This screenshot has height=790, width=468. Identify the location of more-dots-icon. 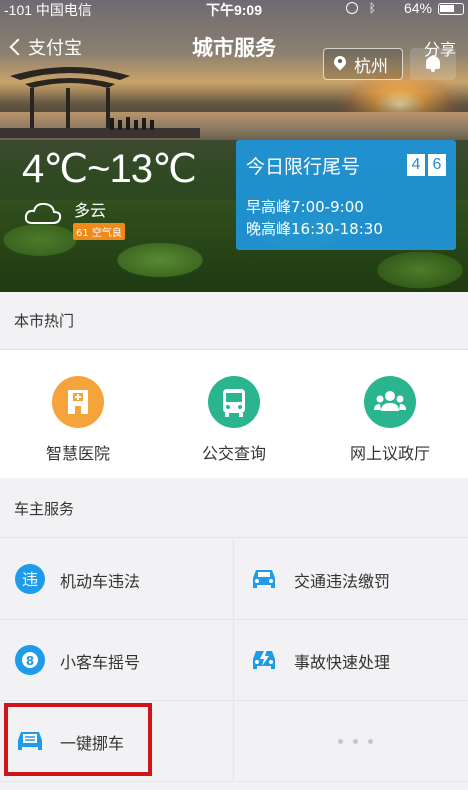
(355, 741).